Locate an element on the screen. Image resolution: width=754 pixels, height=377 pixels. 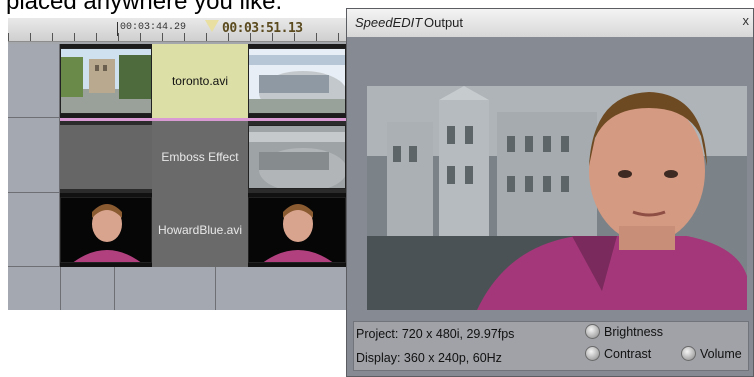
timeline-ruler: 00:03:44.29 00:03:51.13 is located at coordinates (177, 30).